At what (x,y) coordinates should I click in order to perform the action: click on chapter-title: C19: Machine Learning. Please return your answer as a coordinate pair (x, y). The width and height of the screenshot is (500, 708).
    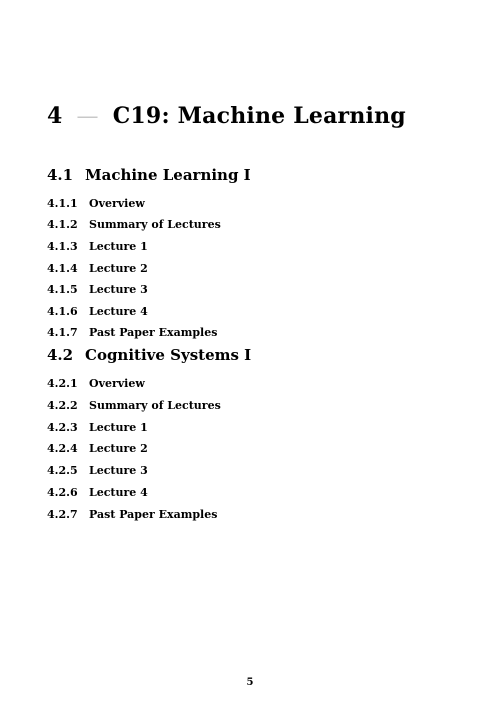
    Looking at the image, I should click on (259, 116).